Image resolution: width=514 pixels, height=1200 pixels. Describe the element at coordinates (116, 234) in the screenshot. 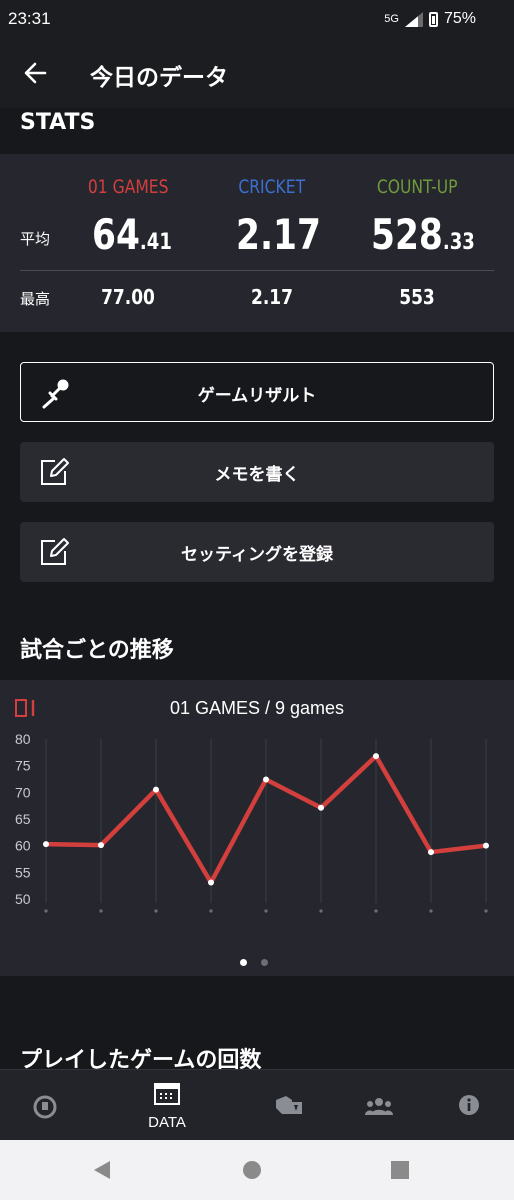

I see `01-games-avg-int: 64` at that location.